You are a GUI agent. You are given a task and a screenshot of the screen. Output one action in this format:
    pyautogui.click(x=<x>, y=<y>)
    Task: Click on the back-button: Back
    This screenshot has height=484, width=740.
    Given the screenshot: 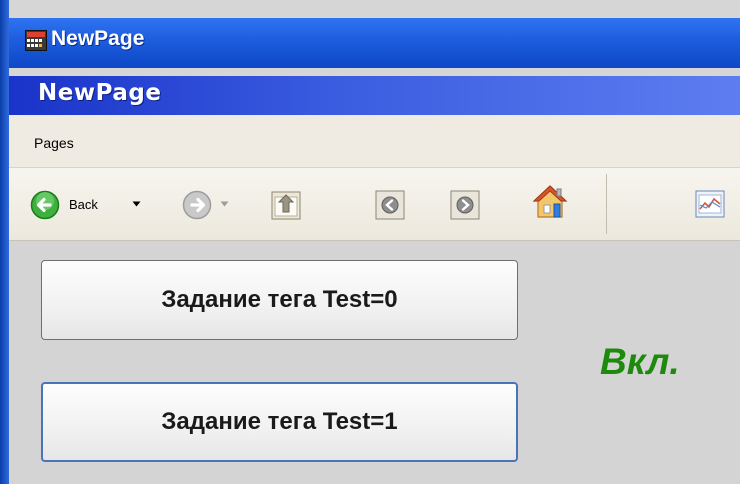 What is the action you would take?
    pyautogui.click(x=76, y=205)
    